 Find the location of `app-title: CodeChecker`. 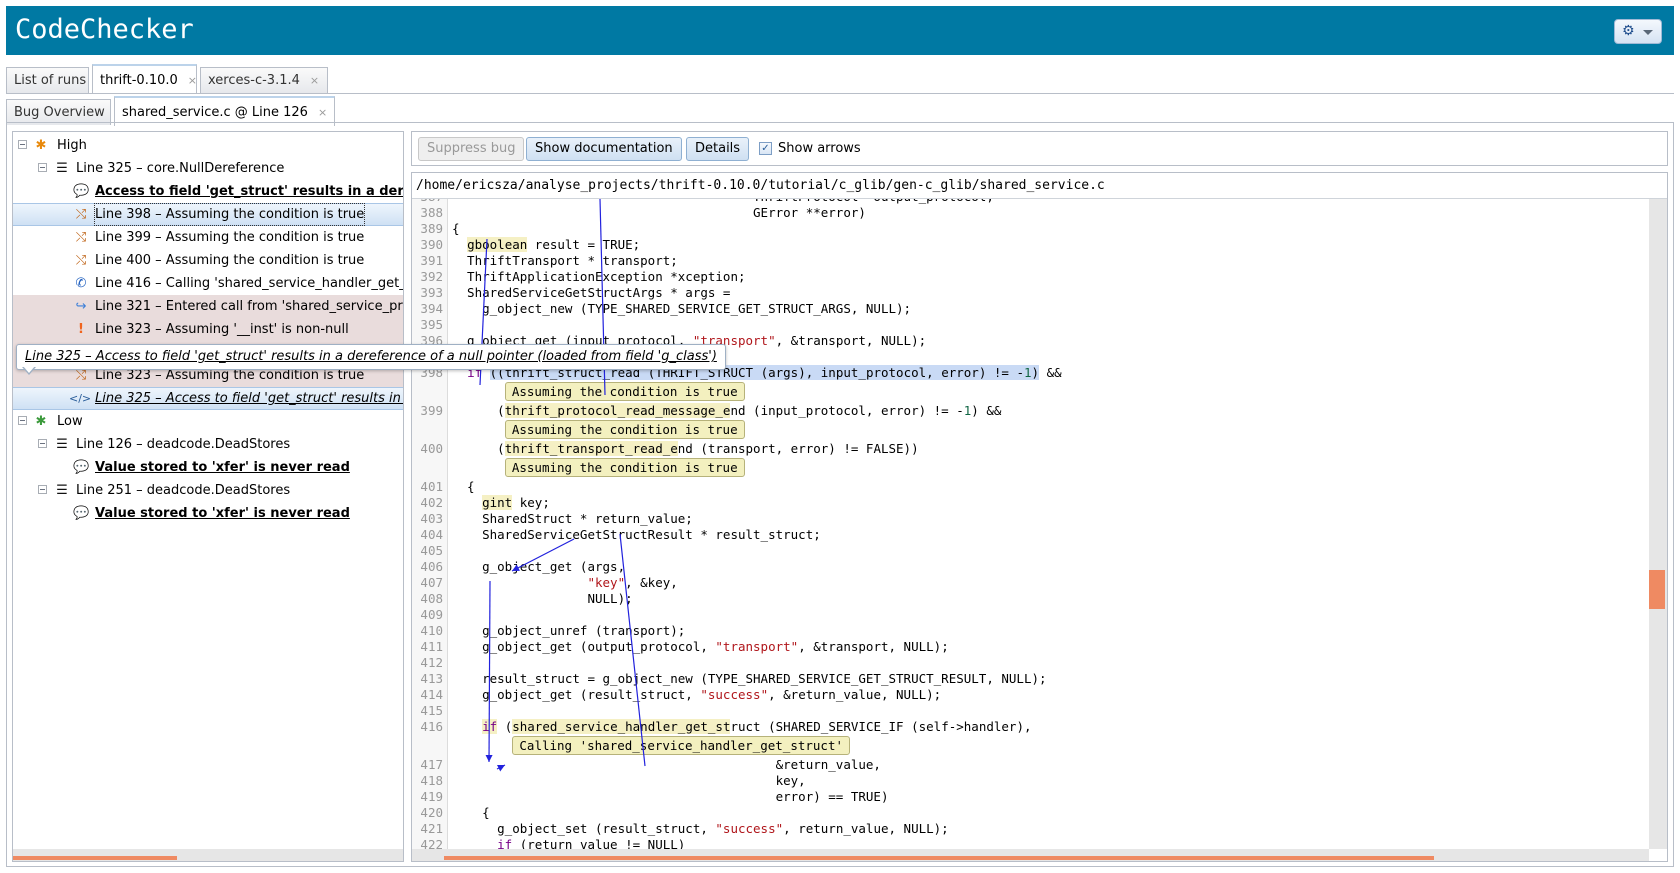

app-title: CodeChecker is located at coordinates (104, 29).